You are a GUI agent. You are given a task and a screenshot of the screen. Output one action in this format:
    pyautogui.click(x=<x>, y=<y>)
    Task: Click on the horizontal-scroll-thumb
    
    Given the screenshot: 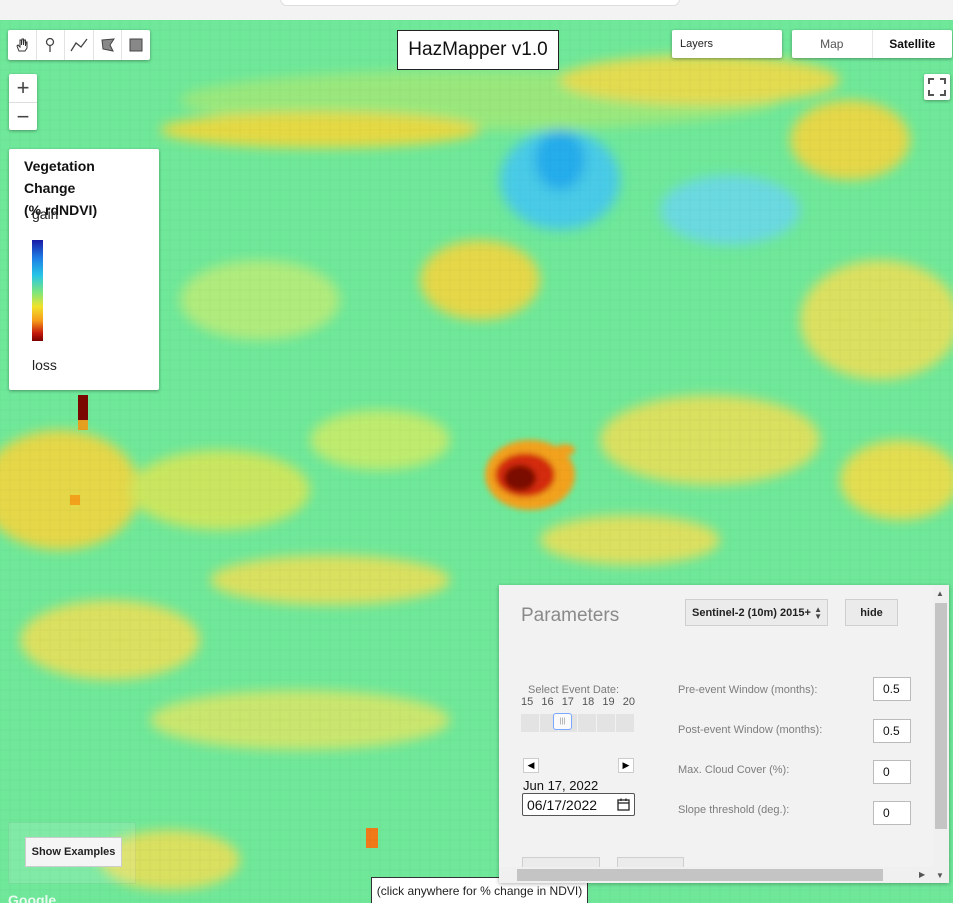 What is the action you would take?
    pyautogui.click(x=700, y=875)
    